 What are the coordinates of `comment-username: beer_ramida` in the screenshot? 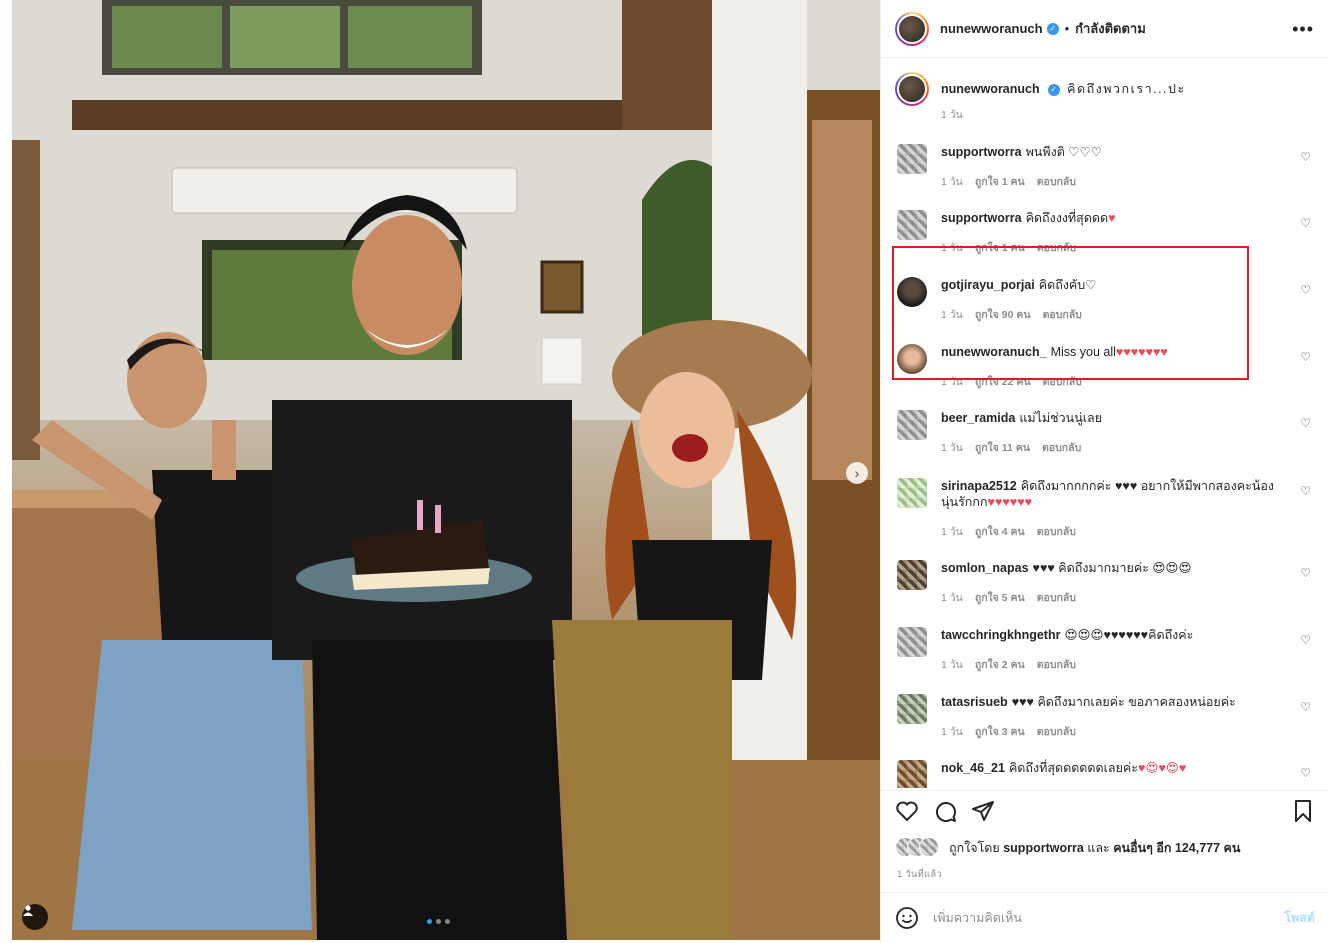 It's located at (978, 418).